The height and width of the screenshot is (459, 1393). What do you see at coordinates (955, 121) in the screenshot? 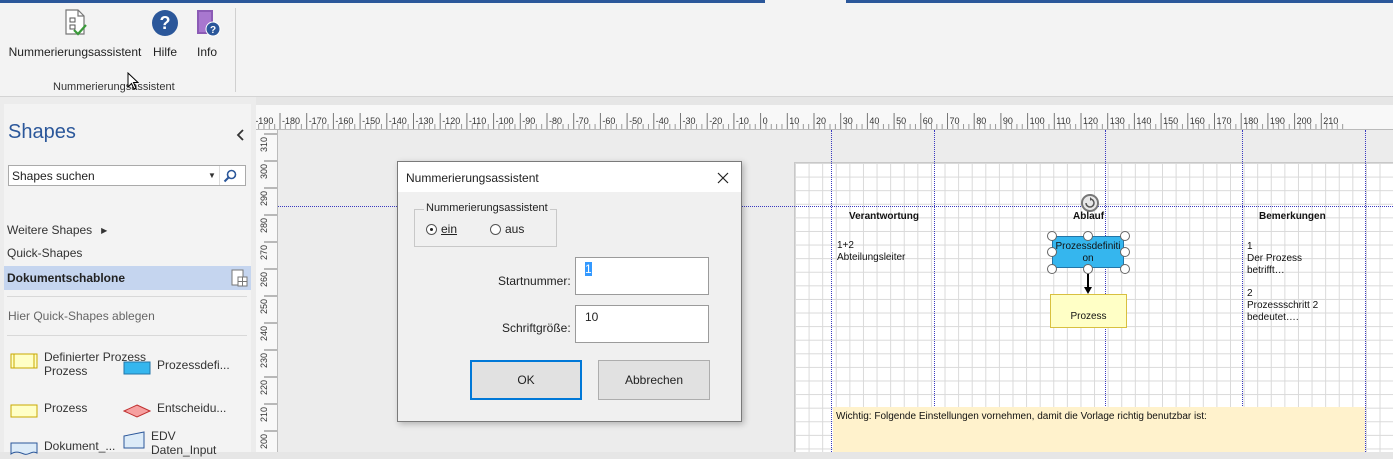
I see `ruler-label: 70` at bounding box center [955, 121].